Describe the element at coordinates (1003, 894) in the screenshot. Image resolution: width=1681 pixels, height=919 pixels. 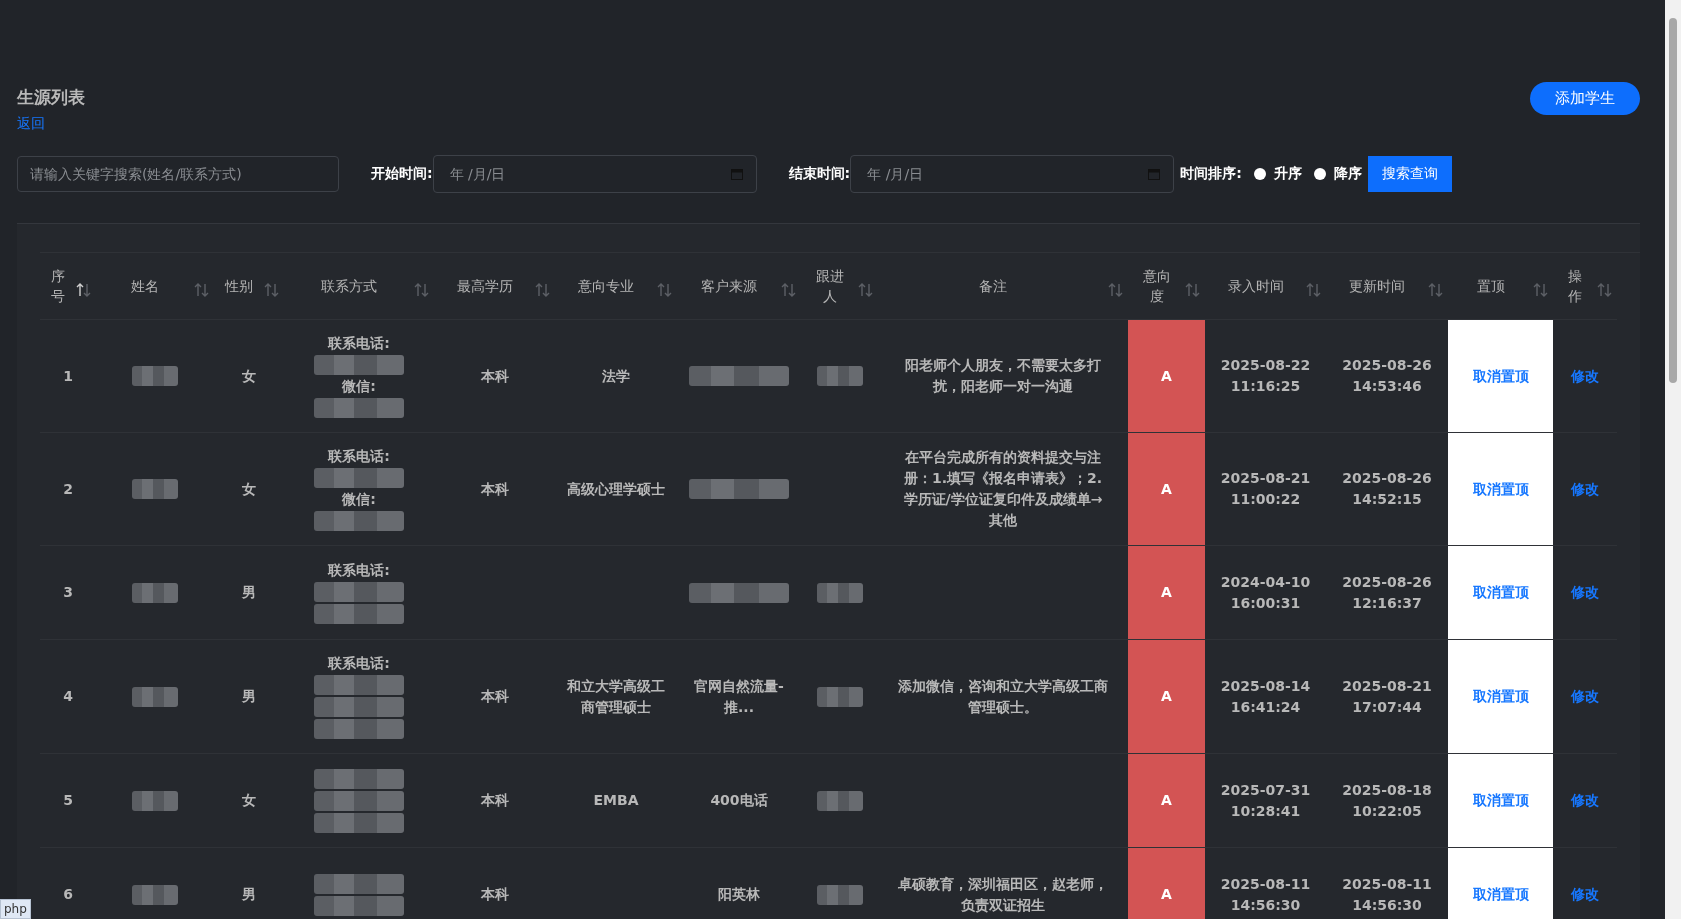
I see `note-cell-text: 卓硕教育，深圳福田区，赵老师，负责双证招生` at that location.